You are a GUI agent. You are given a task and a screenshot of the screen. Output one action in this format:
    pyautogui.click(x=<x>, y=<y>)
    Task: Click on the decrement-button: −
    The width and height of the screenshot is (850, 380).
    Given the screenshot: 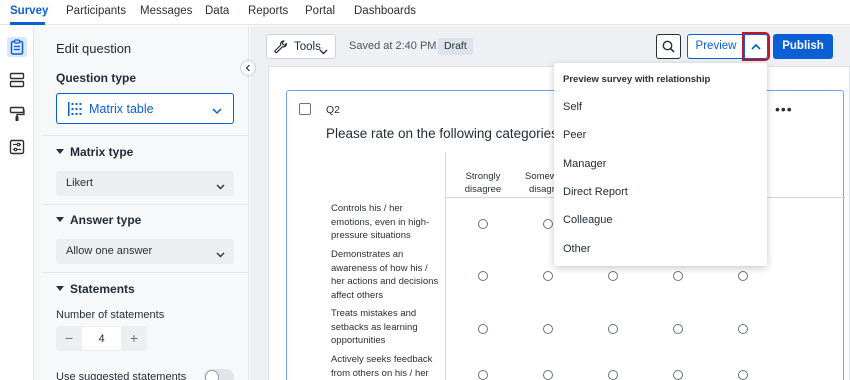 What is the action you would take?
    pyautogui.click(x=69, y=338)
    